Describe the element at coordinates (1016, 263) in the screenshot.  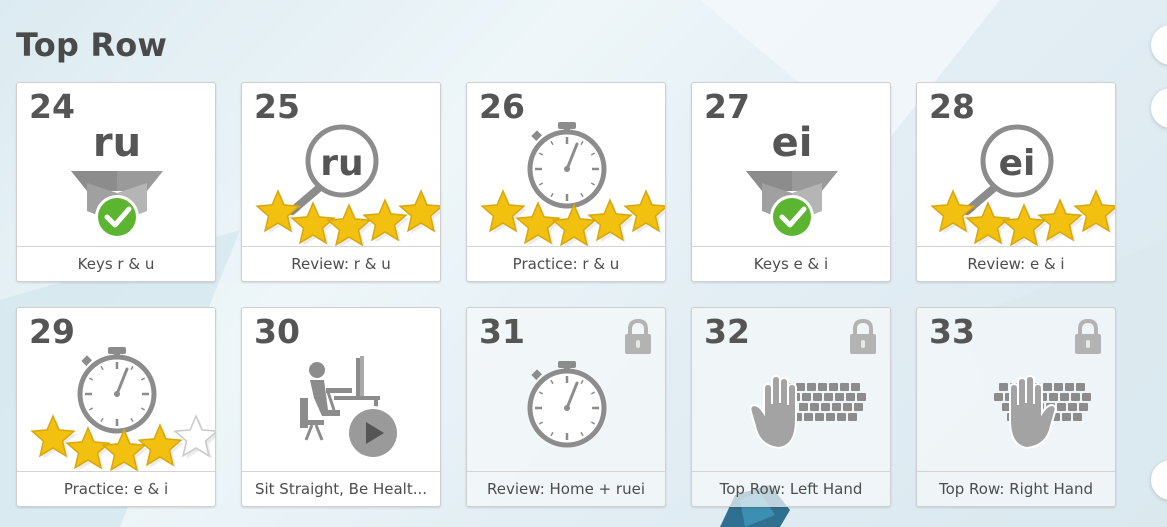
I see `lesson-label: Review: e & i` at that location.